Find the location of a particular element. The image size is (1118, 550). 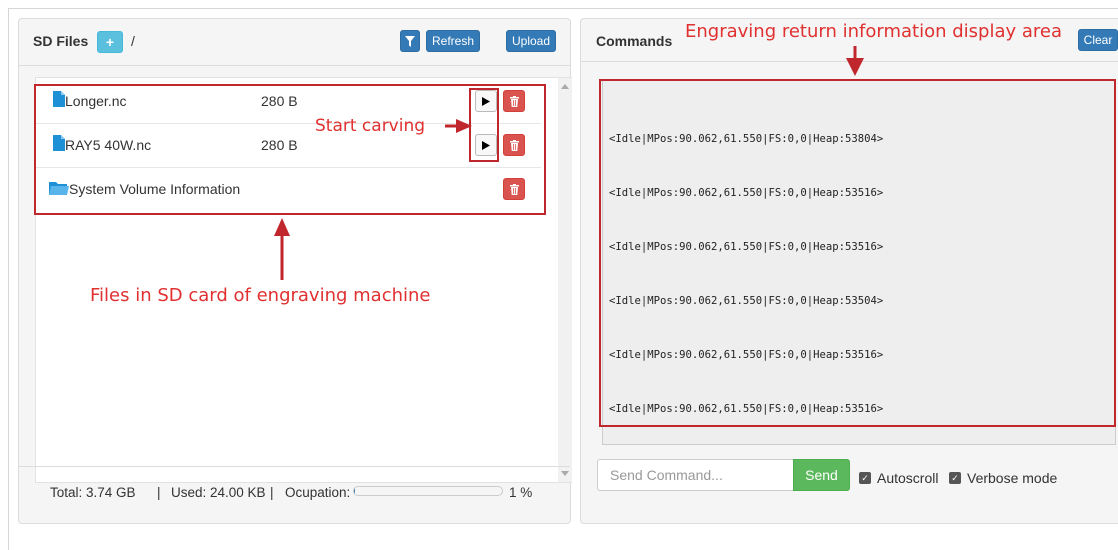

arrow-up-head is located at coordinates (282, 227).